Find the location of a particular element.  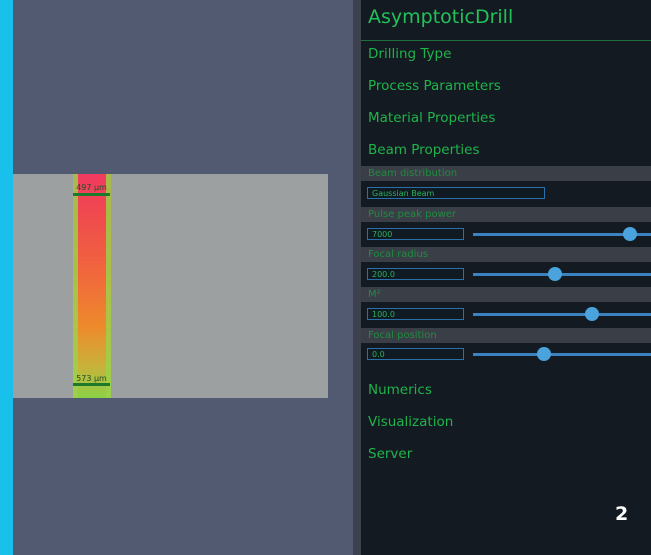

section-process-parameters: Process Parameters is located at coordinates (434, 86).